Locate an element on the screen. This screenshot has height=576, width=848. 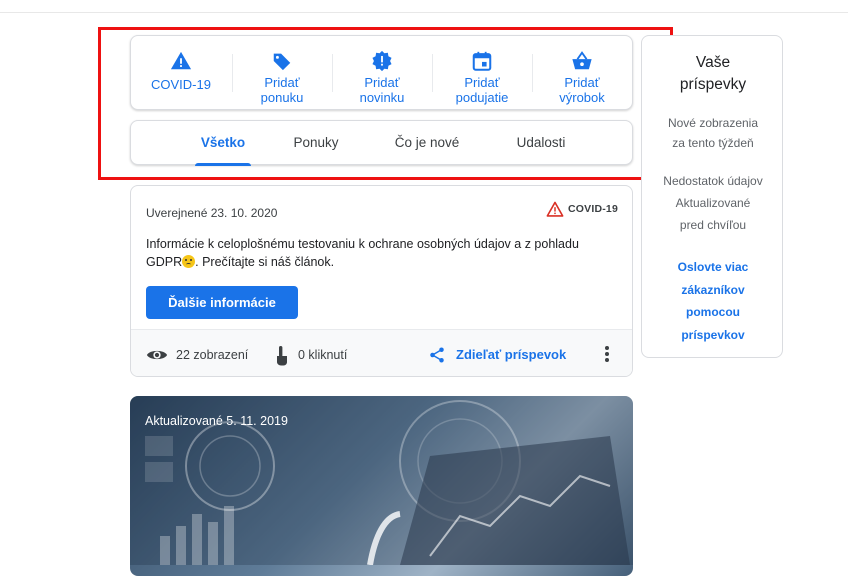
covid-badge: COVID-19 is located at coordinates (582, 209).